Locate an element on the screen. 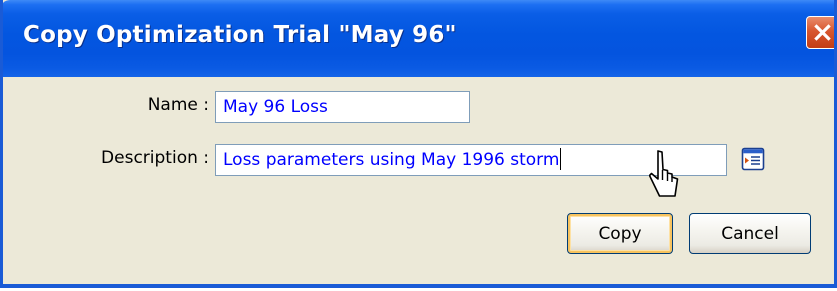  name-field-value: May 96 Loss is located at coordinates (275, 107).